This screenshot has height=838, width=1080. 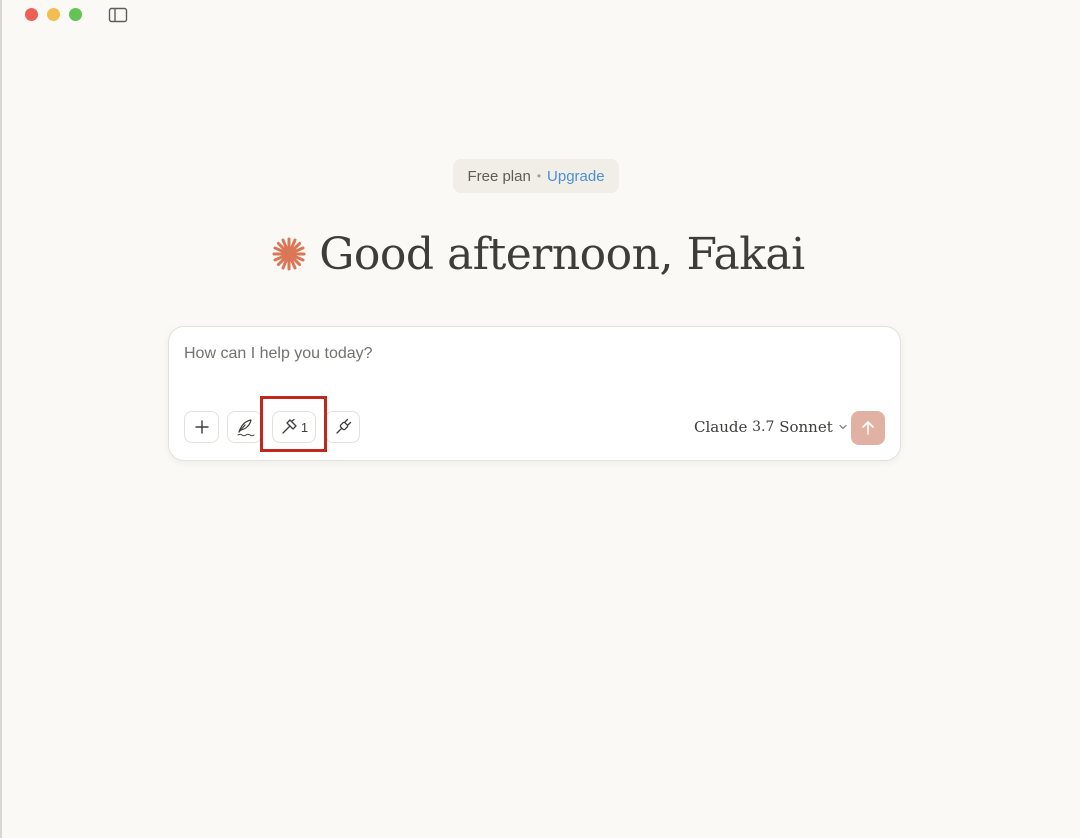 I want to click on plan-badge: Free plan • Upgrade, so click(x=536, y=176).